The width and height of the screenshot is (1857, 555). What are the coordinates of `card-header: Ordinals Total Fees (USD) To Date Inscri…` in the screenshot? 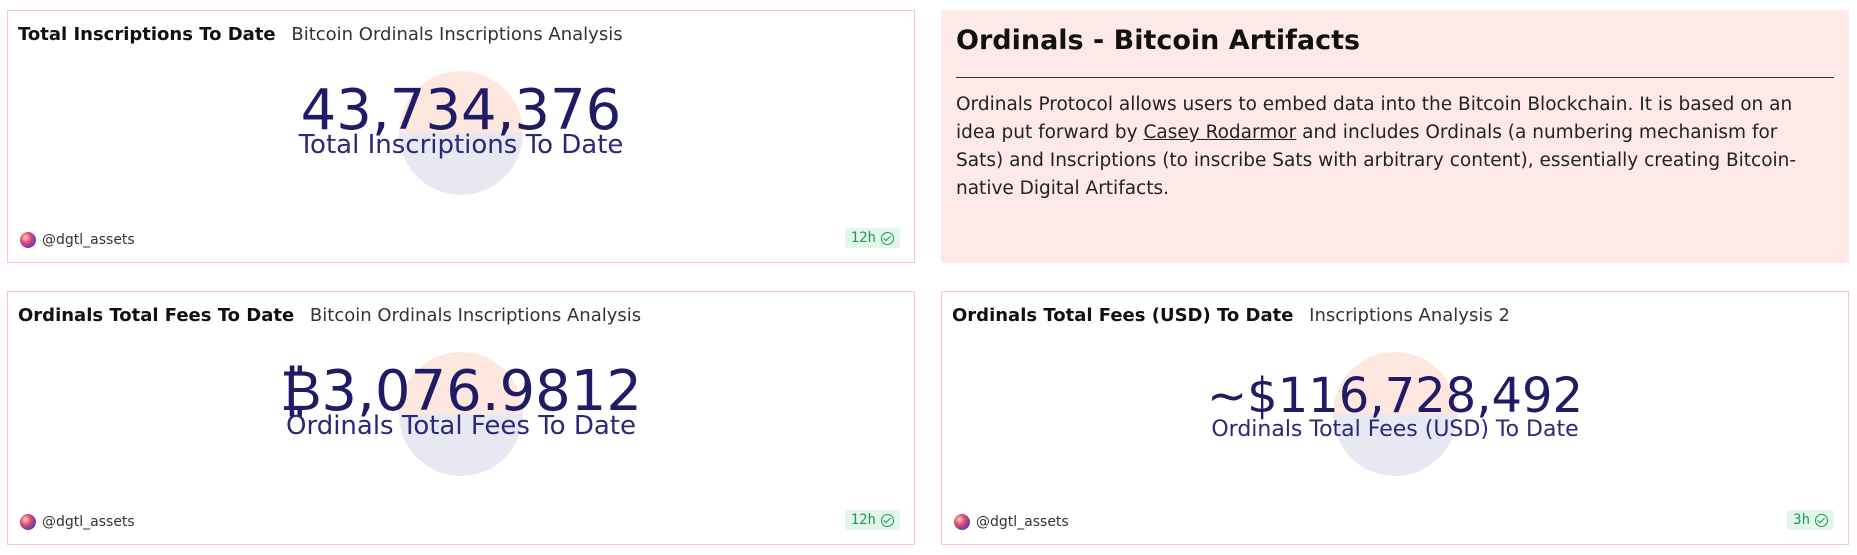 It's located at (1231, 315).